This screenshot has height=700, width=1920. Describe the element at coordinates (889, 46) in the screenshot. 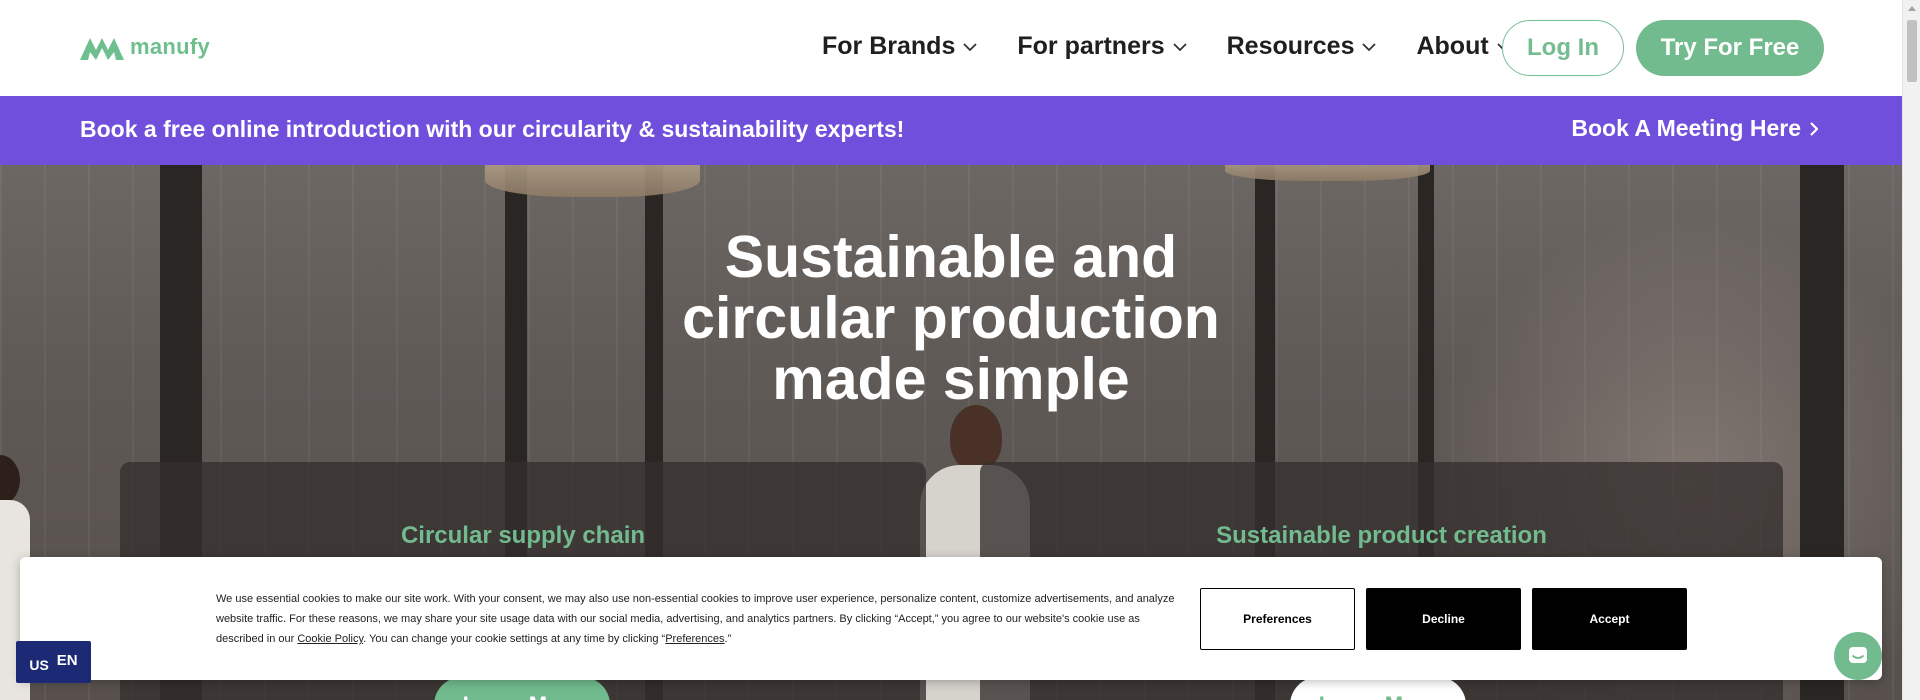

I see `nav-label: For Brands` at that location.